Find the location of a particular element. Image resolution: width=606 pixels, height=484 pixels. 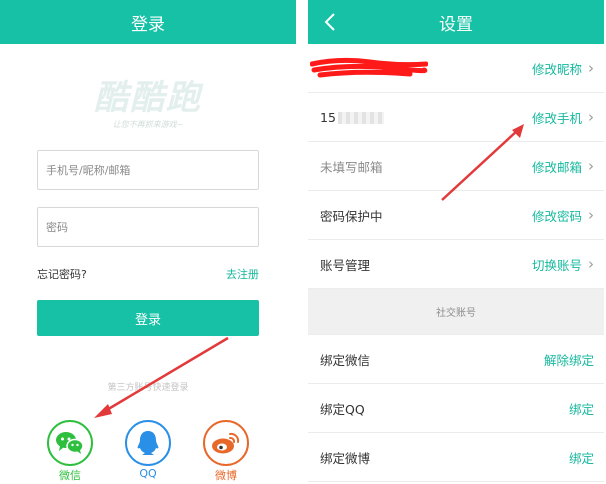

annotation-arrow-right is located at coordinates (482, 162).